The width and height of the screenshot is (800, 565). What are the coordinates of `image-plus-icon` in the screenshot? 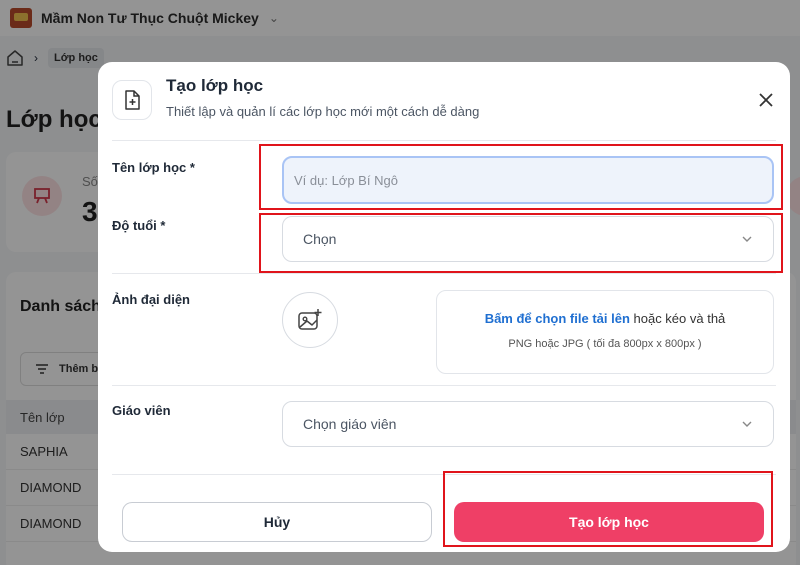 It's located at (310, 319).